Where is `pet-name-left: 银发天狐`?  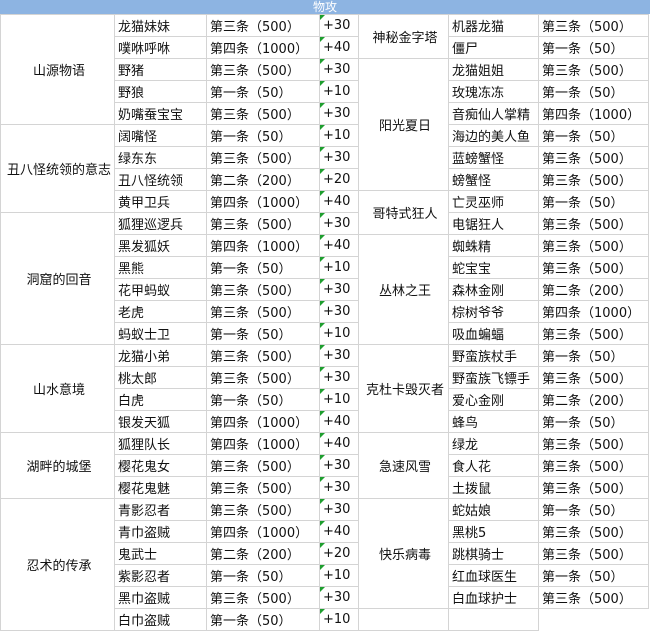 pet-name-left: 银发天狐 is located at coordinates (160, 421).